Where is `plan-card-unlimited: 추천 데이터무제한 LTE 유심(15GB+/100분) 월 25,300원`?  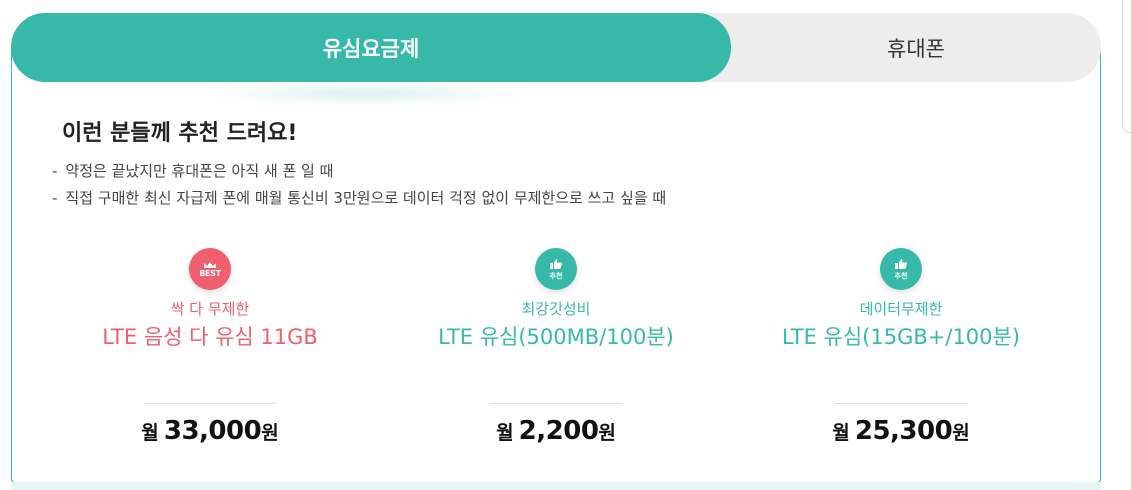 plan-card-unlimited: 추천 데이터무제한 LTE 유심(15GB+/100분) 월 25,300원 is located at coordinates (901, 347).